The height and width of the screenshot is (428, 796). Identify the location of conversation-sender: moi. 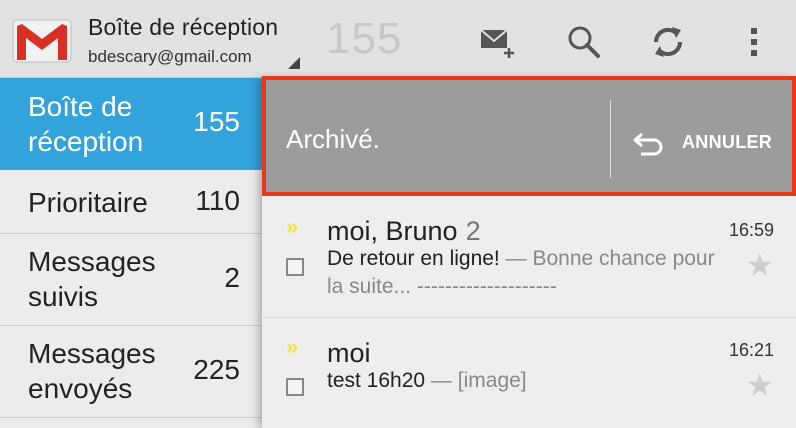
(349, 353).